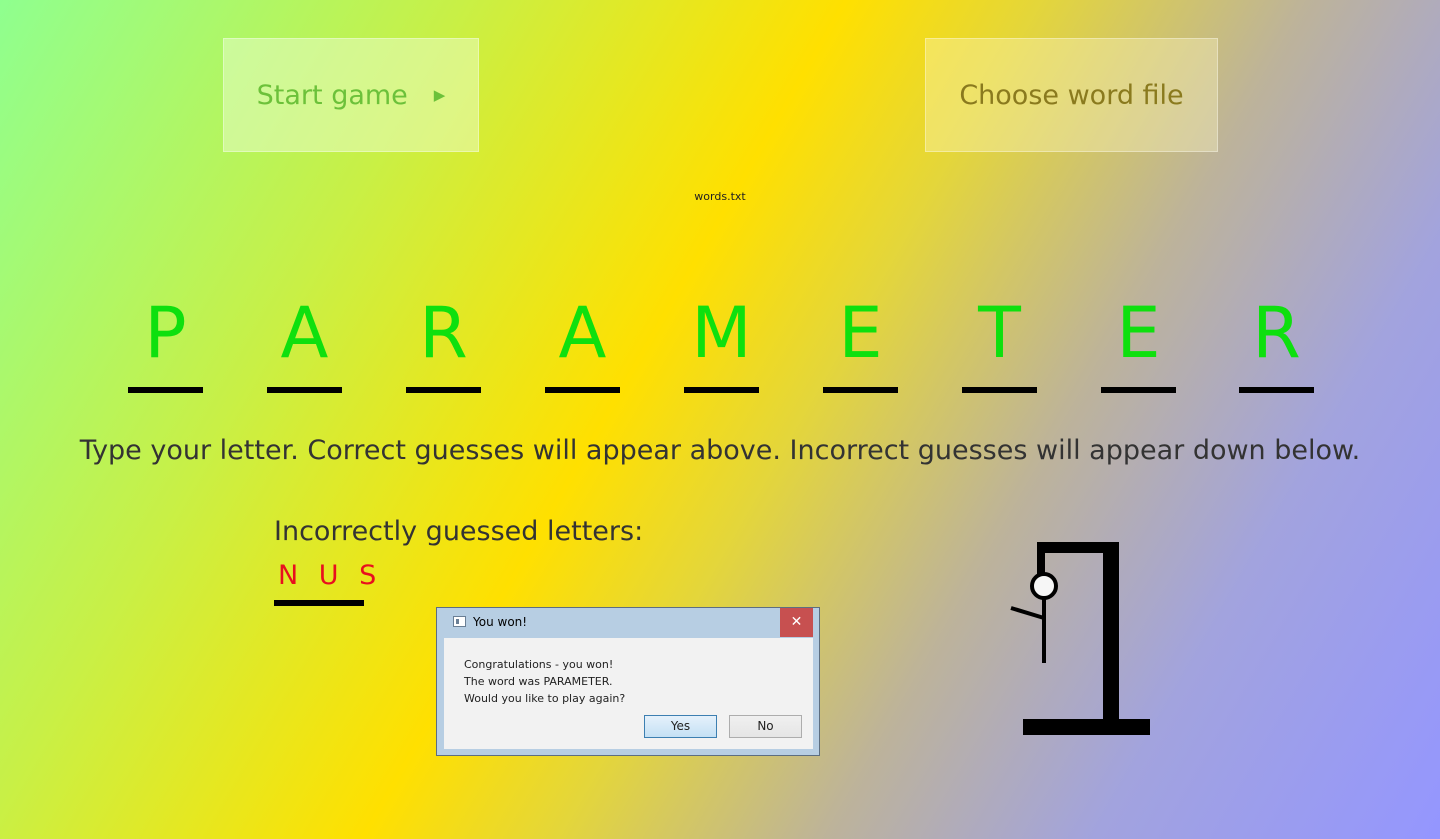 This screenshot has height=839, width=1440. What do you see at coordinates (545, 698) in the screenshot?
I see `dialog-message-line: Would you like to play again?` at bounding box center [545, 698].